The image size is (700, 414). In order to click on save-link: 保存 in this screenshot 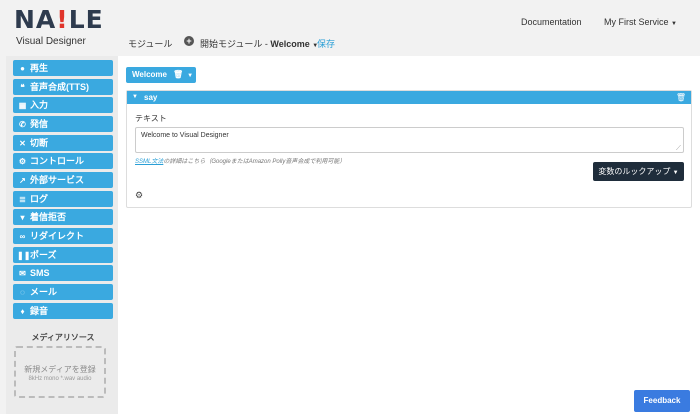, I will do `click(326, 43)`.